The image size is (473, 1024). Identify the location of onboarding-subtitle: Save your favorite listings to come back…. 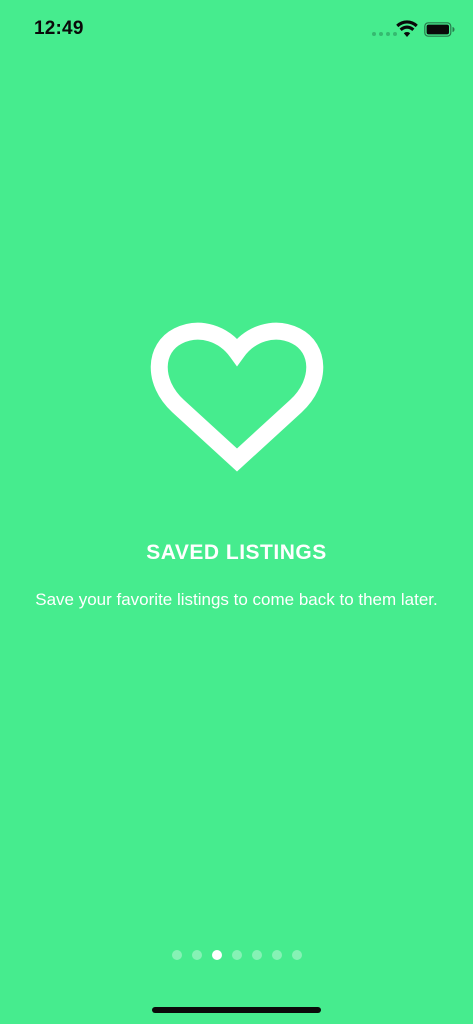
(236, 599).